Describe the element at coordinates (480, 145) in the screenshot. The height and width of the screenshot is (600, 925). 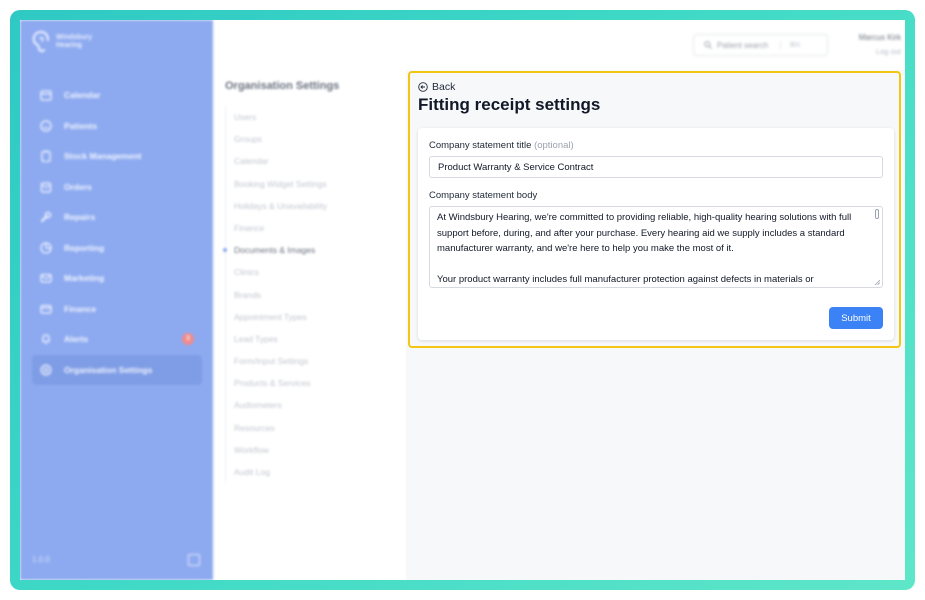
I see `statement-title-label-text: Company statement title` at that location.